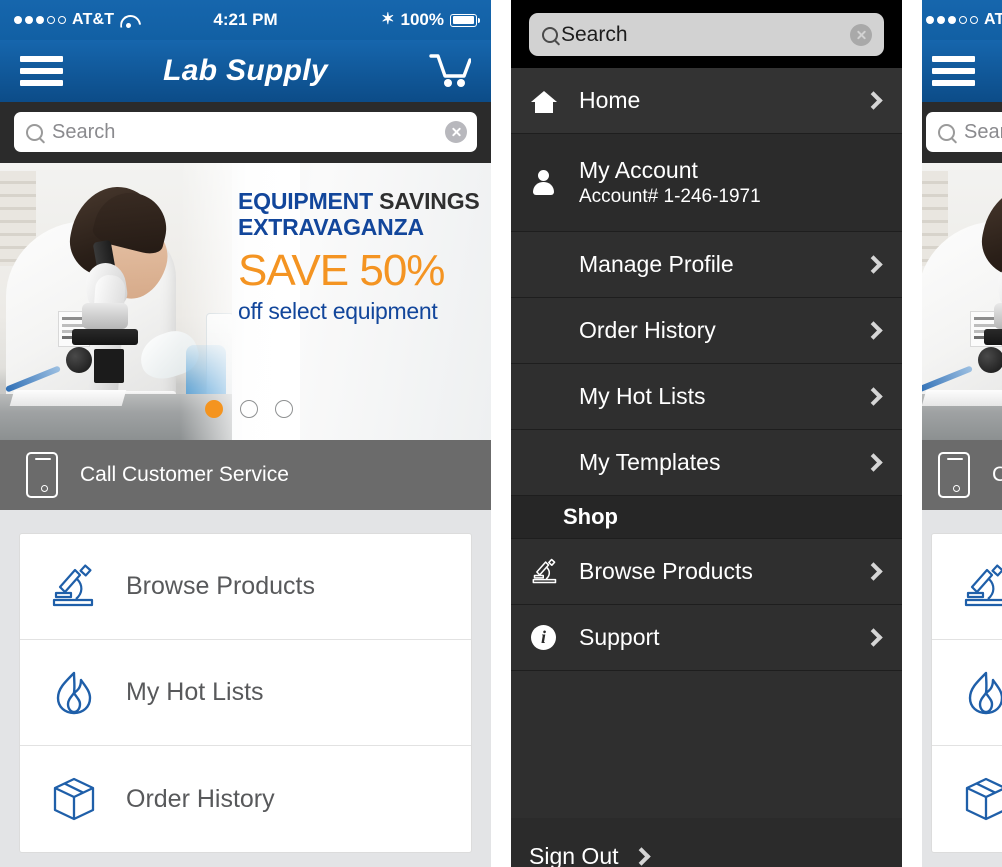 The height and width of the screenshot is (867, 1002). I want to click on drawer-search-input: Search, so click(706, 34).